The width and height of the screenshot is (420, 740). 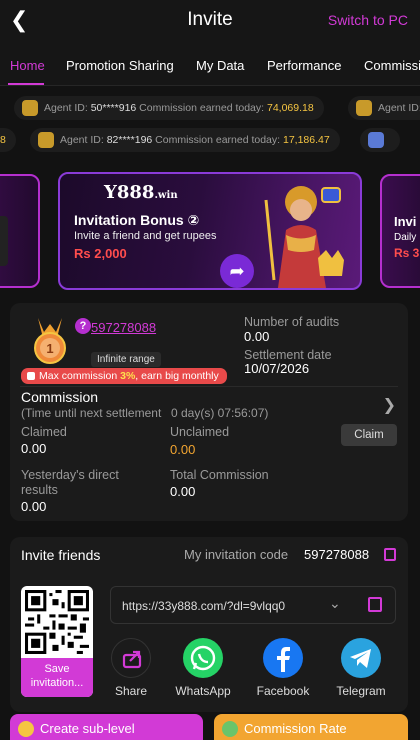 I want to click on create-sub-level-button: Create sub-level, so click(x=106, y=727).